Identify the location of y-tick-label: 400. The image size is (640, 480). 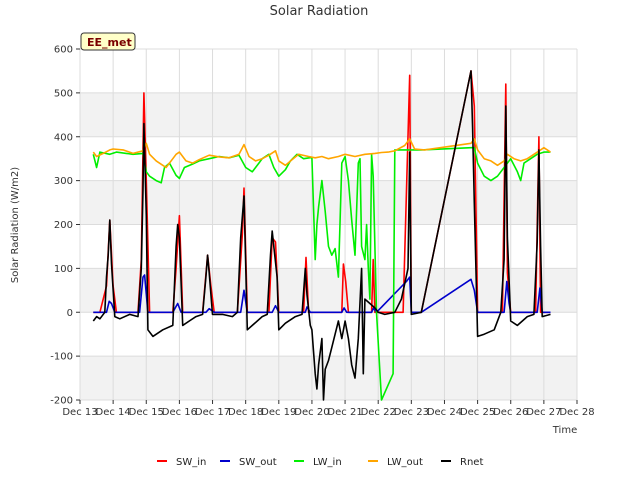
(63, 137).